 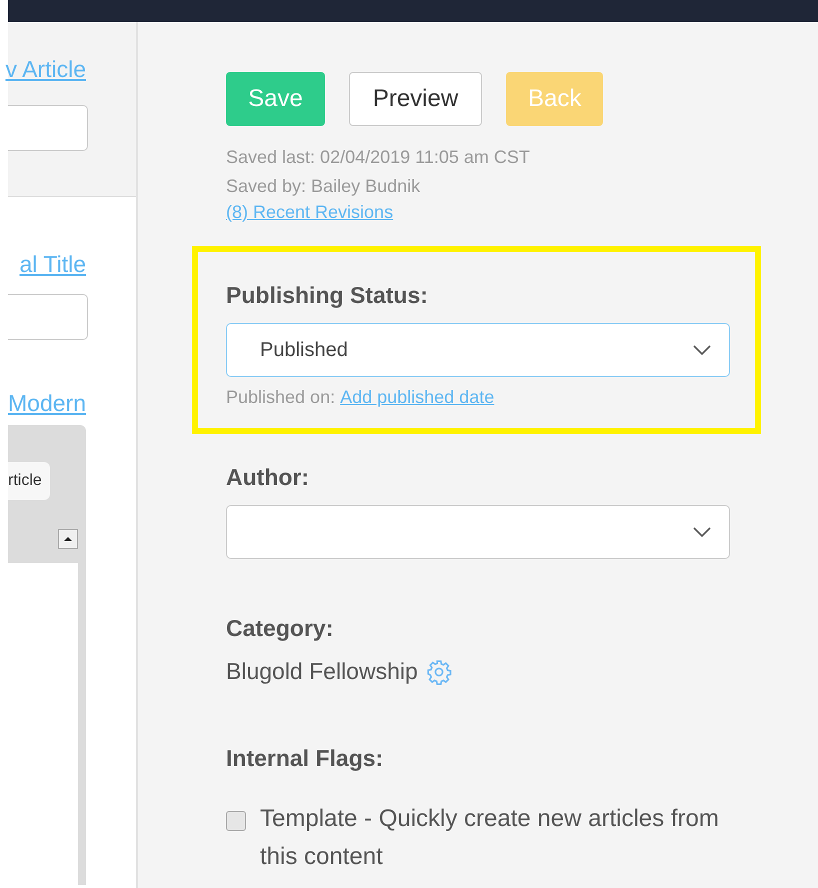 What do you see at coordinates (47, 403) in the screenshot?
I see `sidebar-link: Modern` at bounding box center [47, 403].